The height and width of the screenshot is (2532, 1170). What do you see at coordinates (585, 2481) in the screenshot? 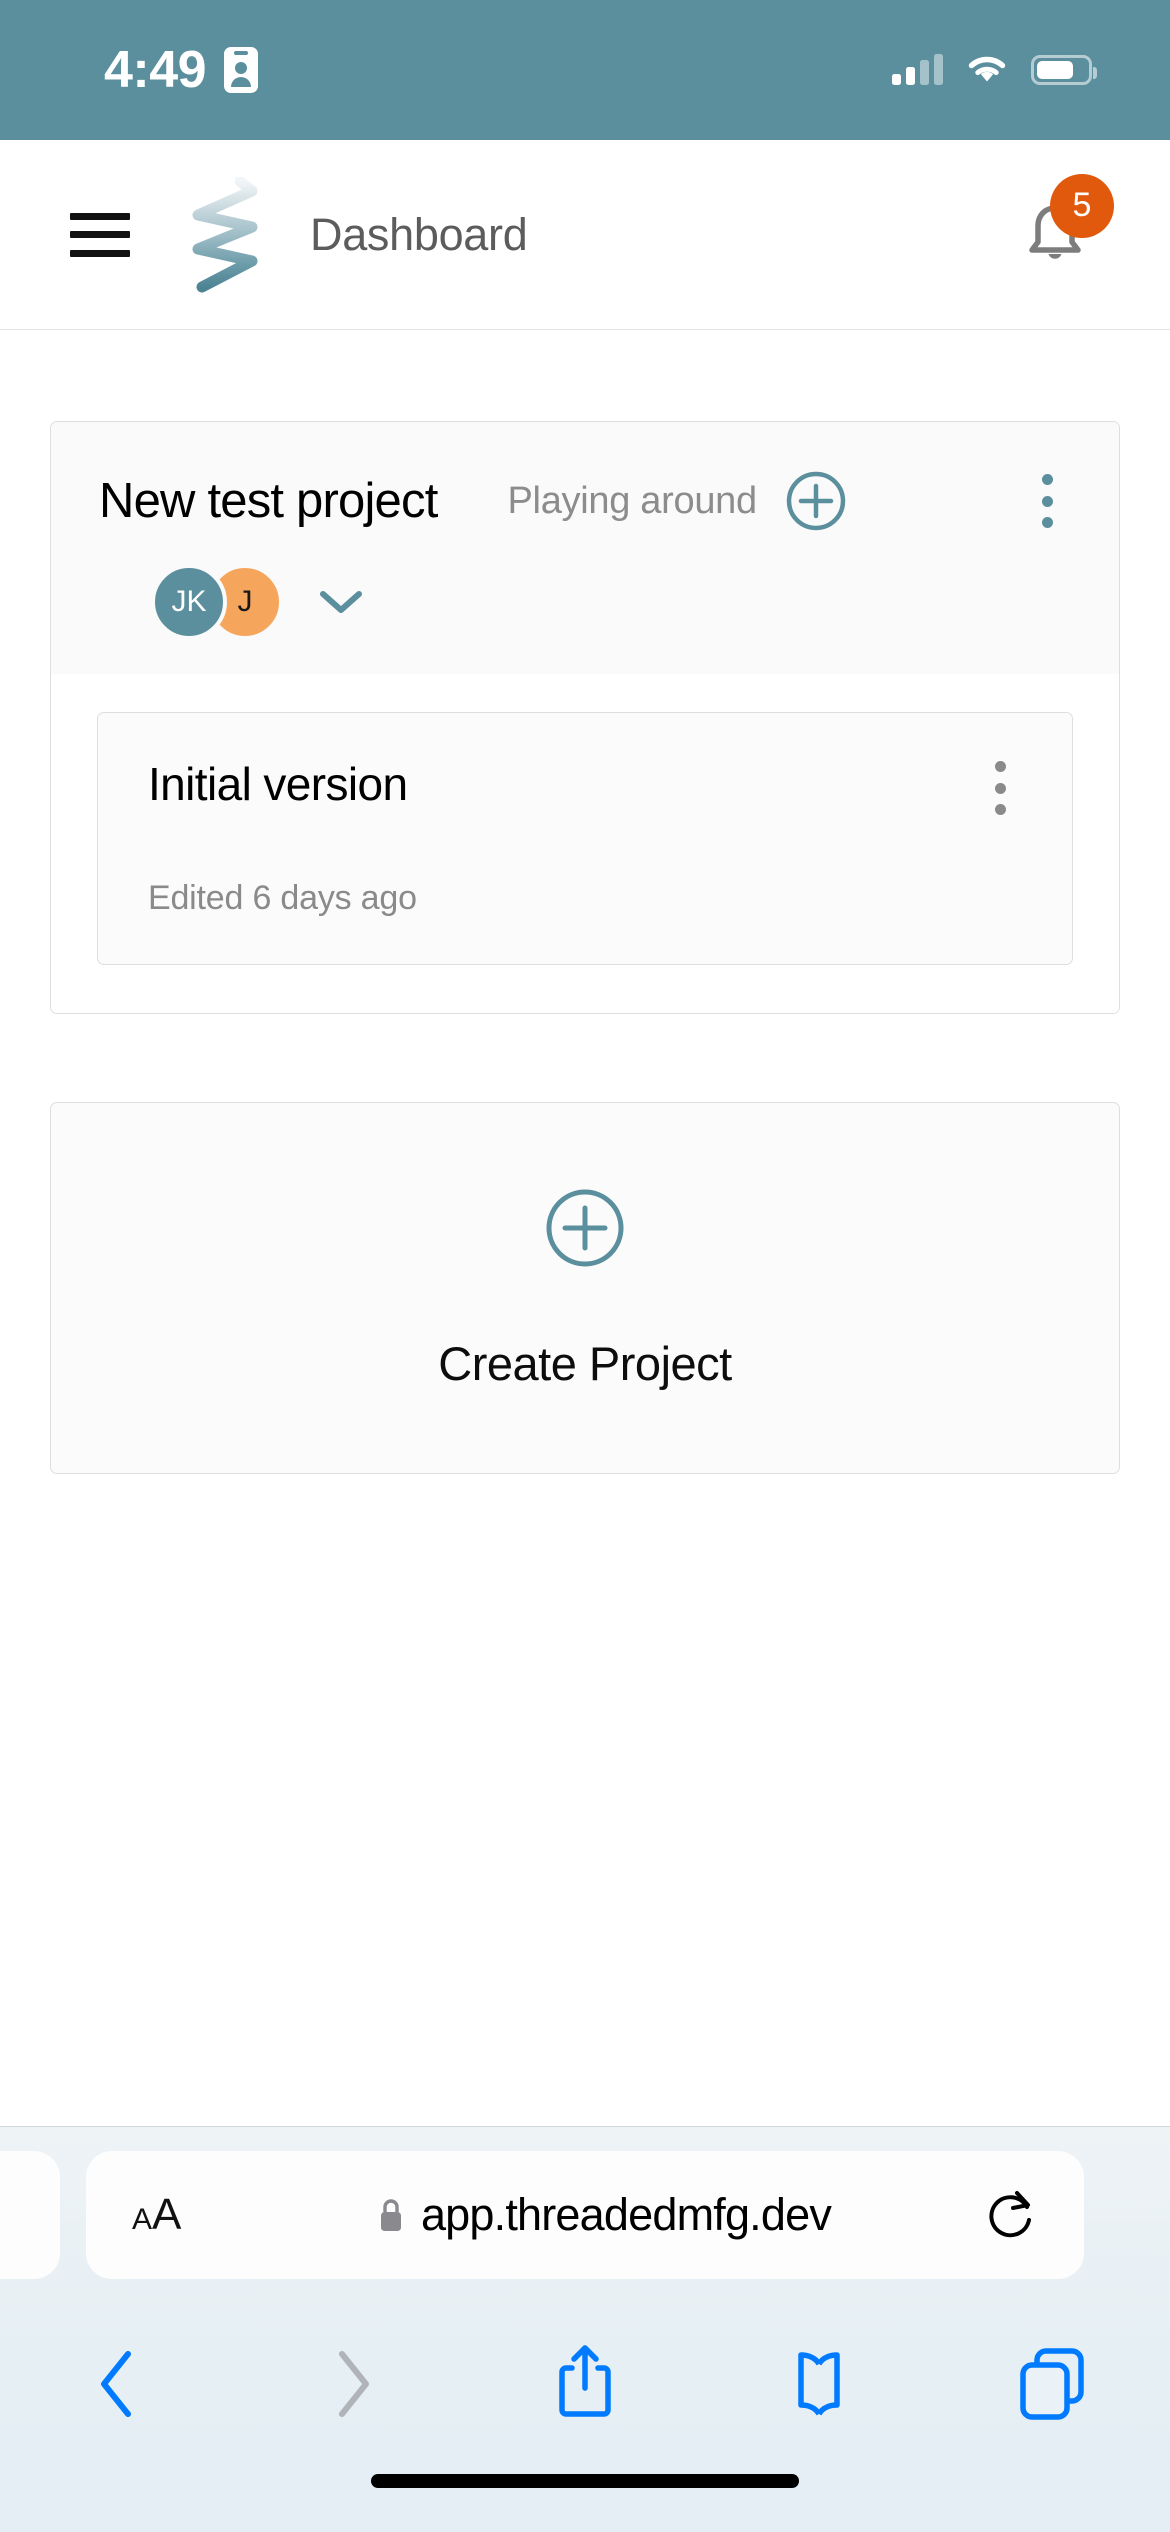
I see `home-indicator` at bounding box center [585, 2481].